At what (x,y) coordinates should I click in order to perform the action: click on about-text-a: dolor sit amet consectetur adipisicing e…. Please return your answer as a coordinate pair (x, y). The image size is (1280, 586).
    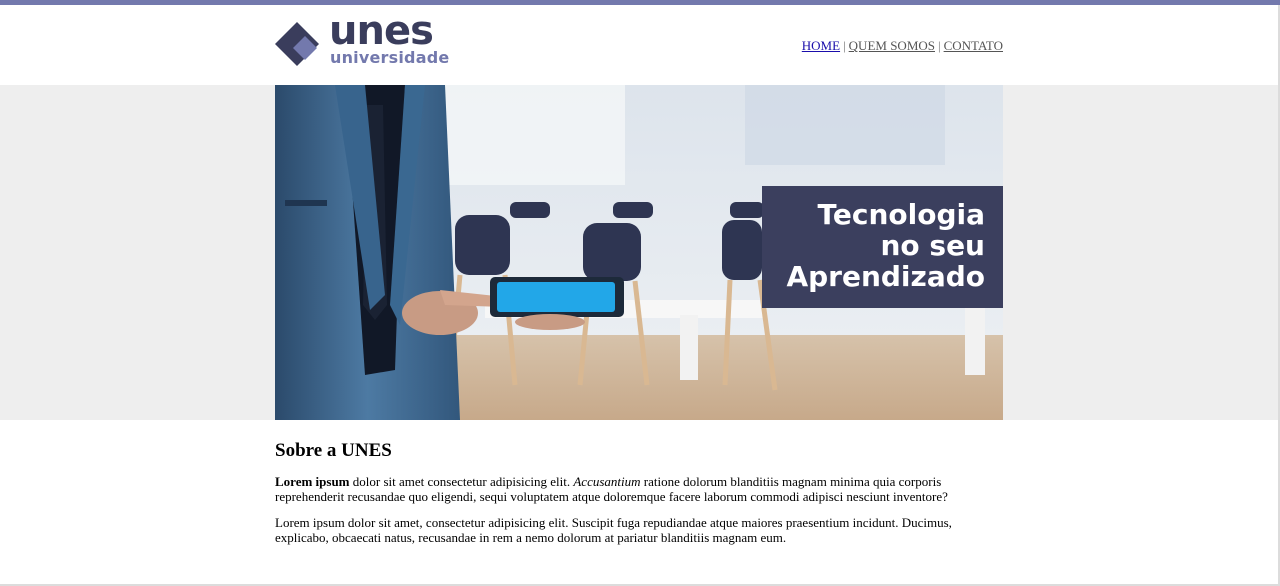
    Looking at the image, I should click on (461, 481).